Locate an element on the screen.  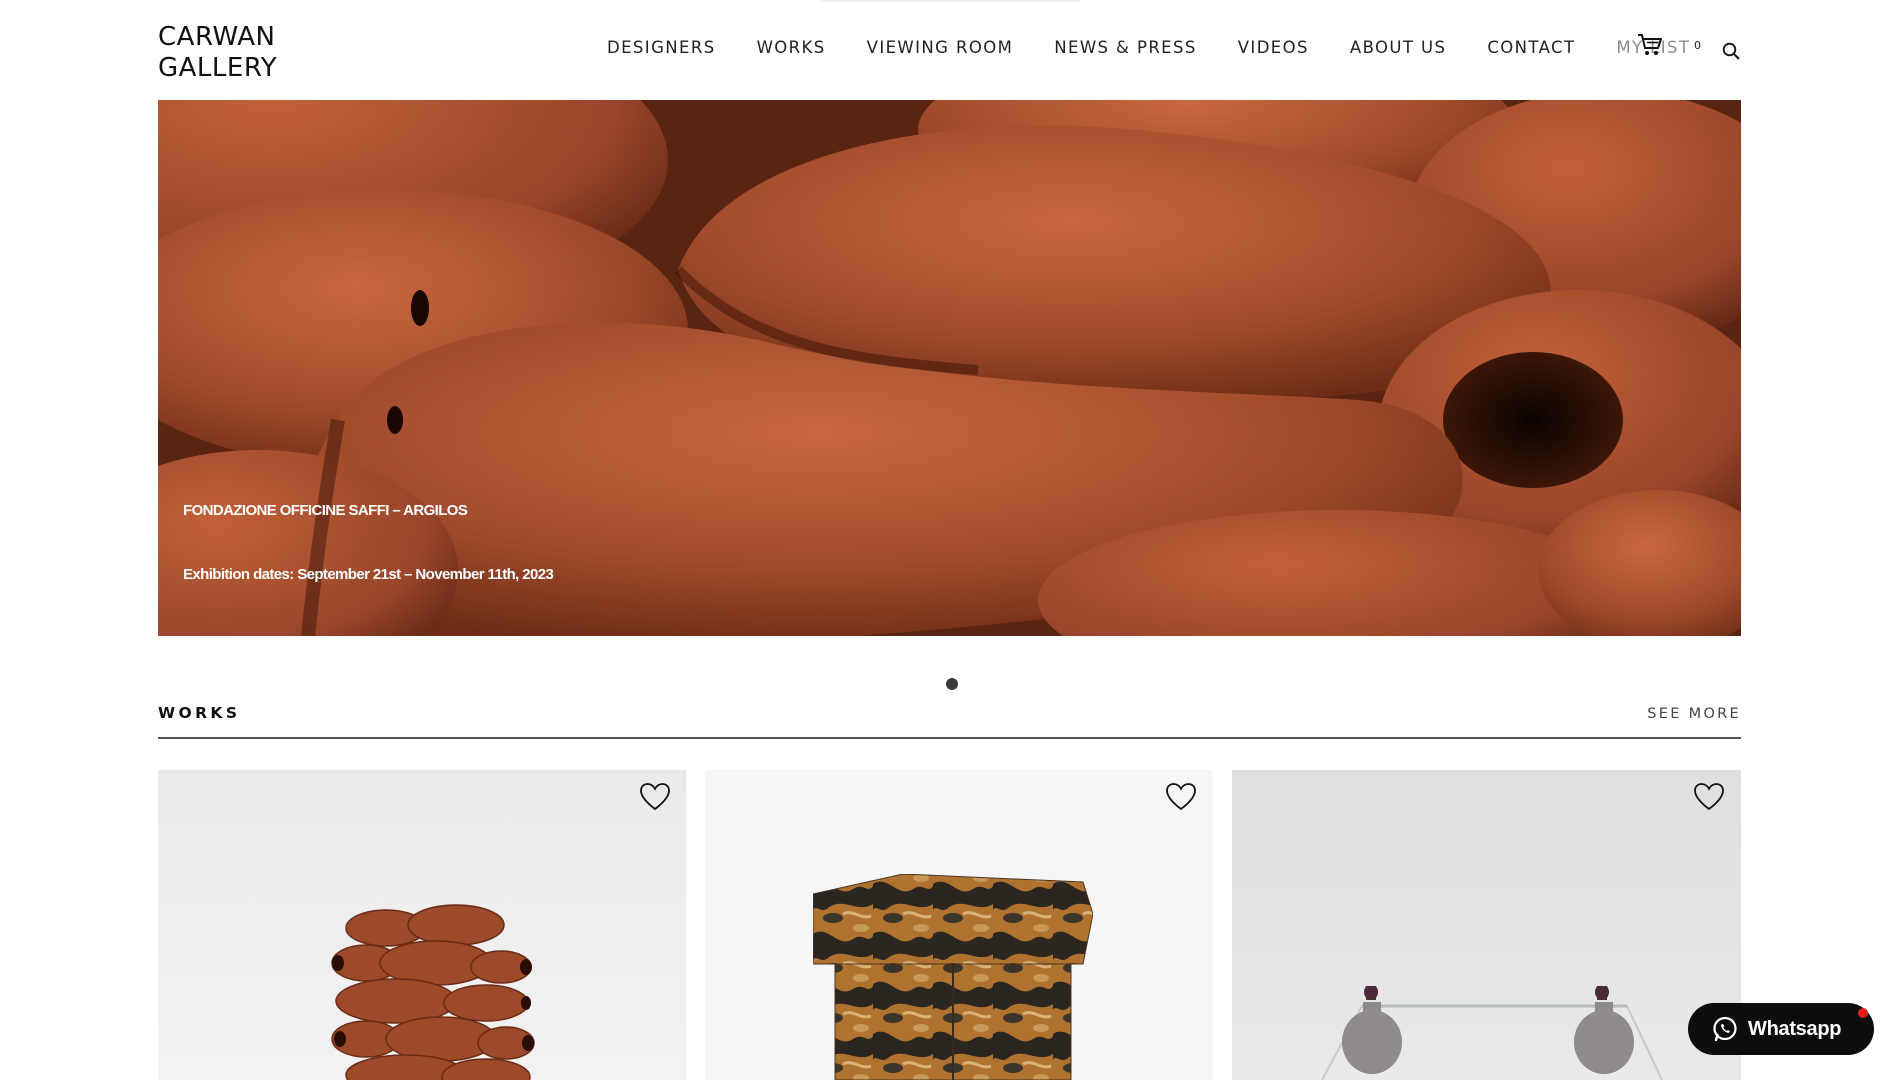
search-icon is located at coordinates (1731, 51).